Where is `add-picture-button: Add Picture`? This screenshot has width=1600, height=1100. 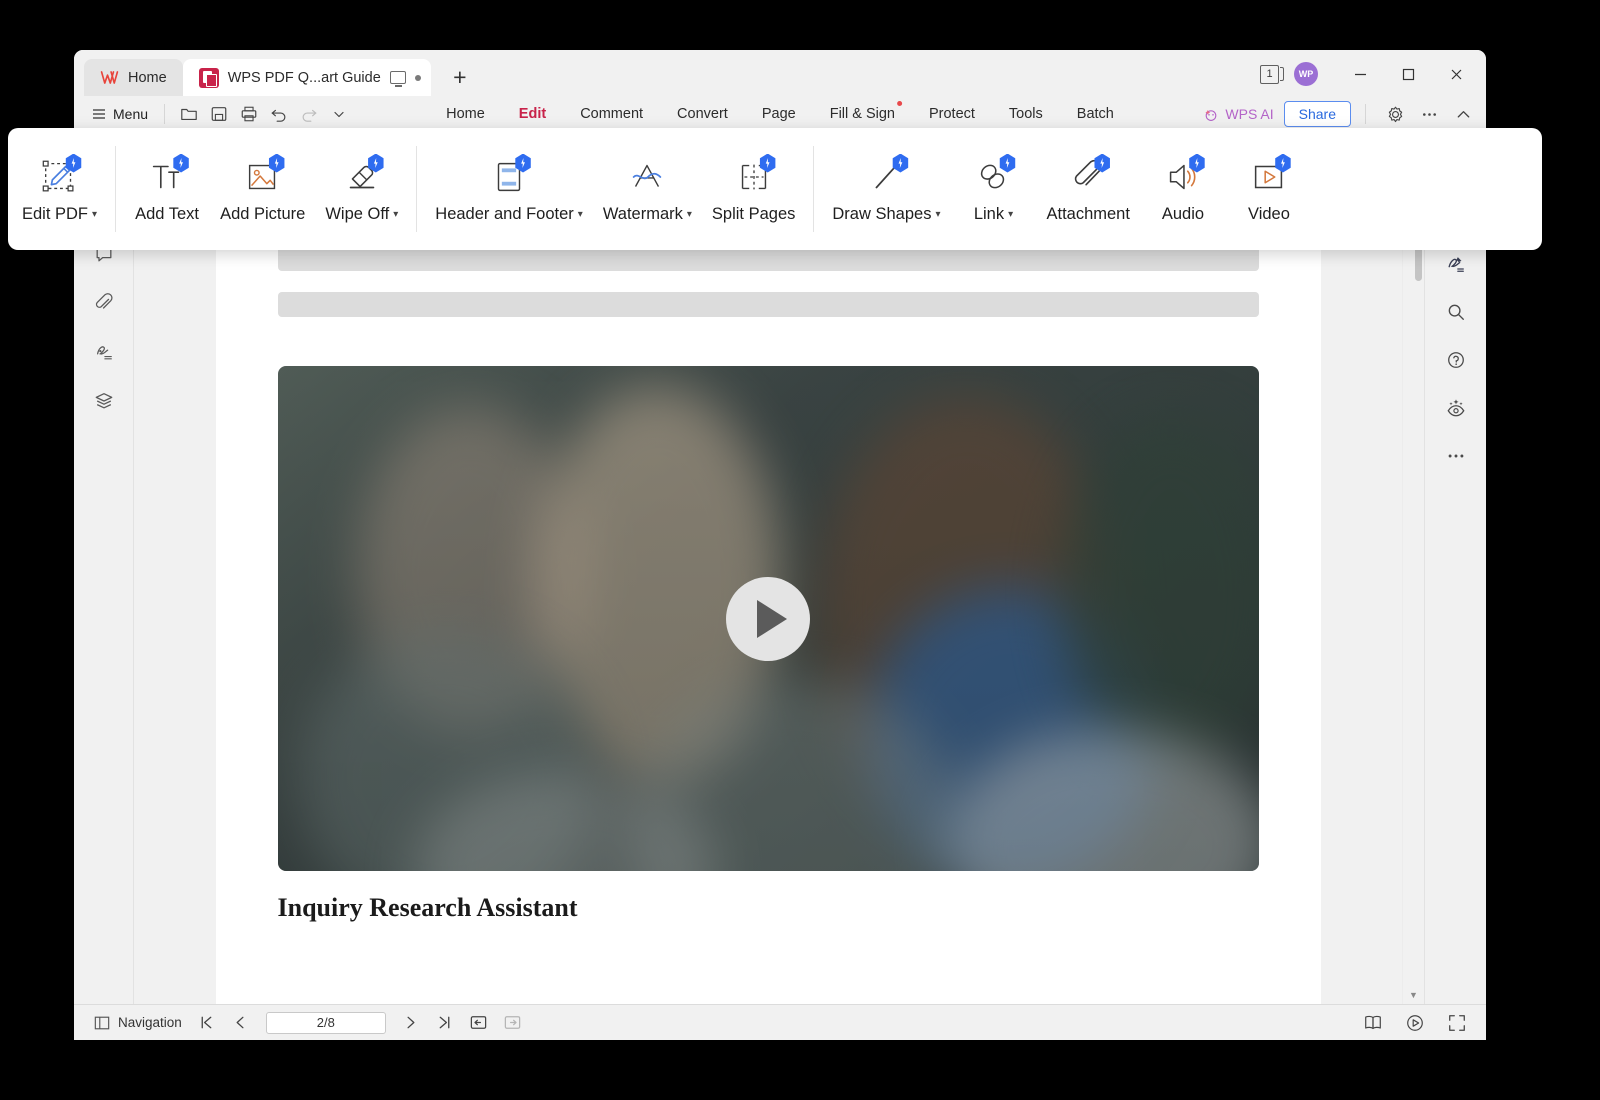
add-picture-button: Add Picture is located at coordinates (262, 189).